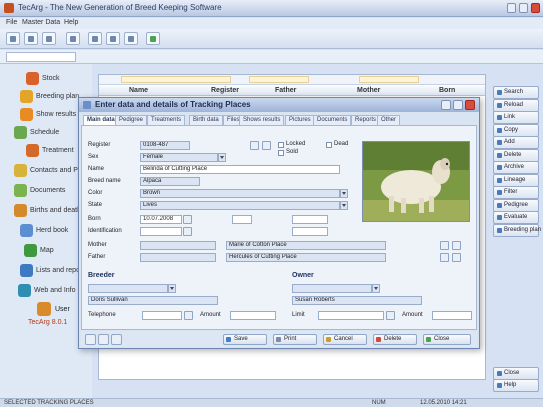 The width and height of the screenshot is (543, 407). I want to click on sex-select: Female, so click(179, 157).